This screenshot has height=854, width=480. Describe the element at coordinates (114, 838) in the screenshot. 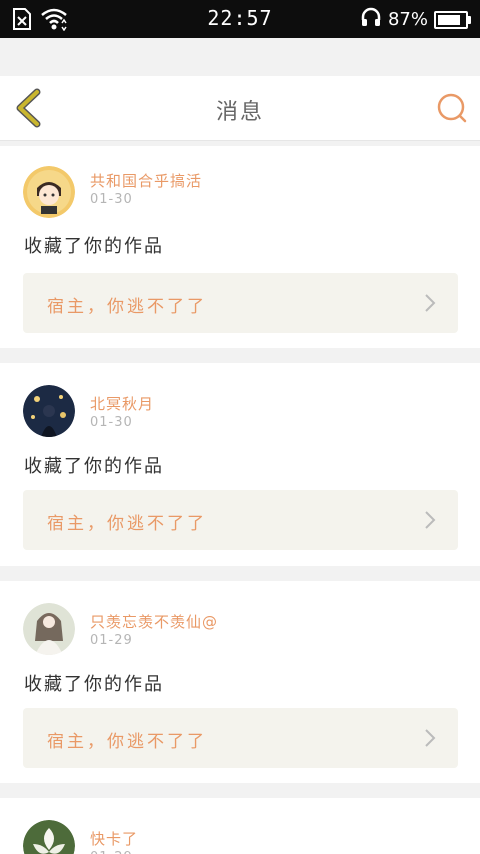

I see `username: 快卡了` at that location.